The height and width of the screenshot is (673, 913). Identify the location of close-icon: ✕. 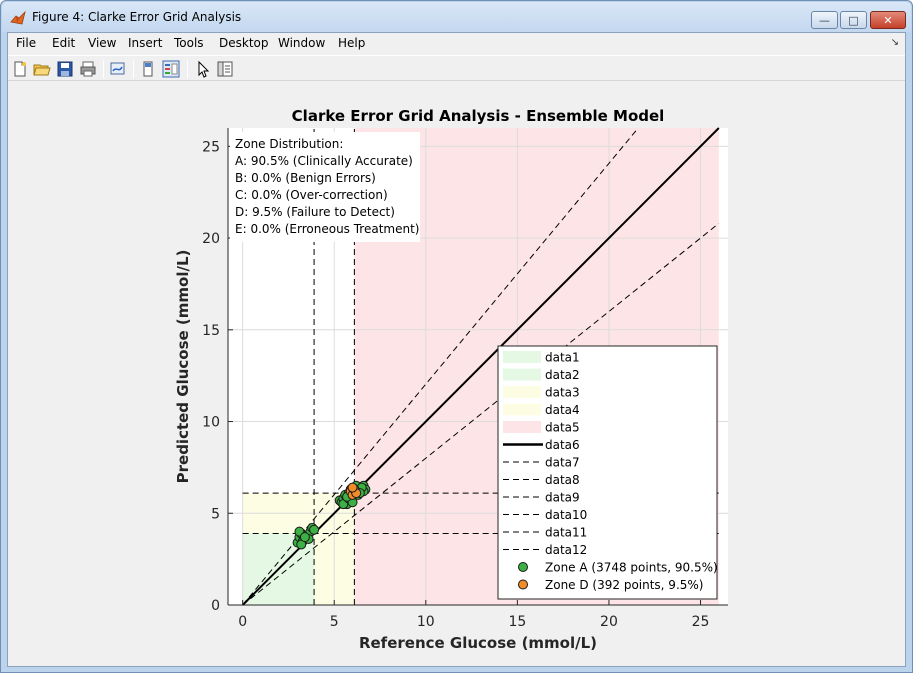
(888, 20).